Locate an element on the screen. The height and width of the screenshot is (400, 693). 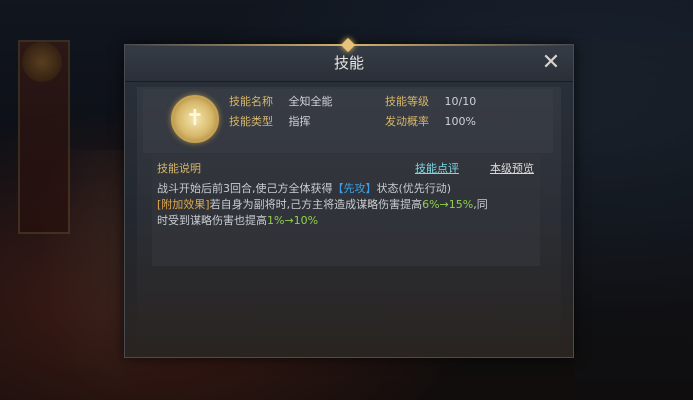
skill-info-box: ✝ is located at coordinates (348, 121).